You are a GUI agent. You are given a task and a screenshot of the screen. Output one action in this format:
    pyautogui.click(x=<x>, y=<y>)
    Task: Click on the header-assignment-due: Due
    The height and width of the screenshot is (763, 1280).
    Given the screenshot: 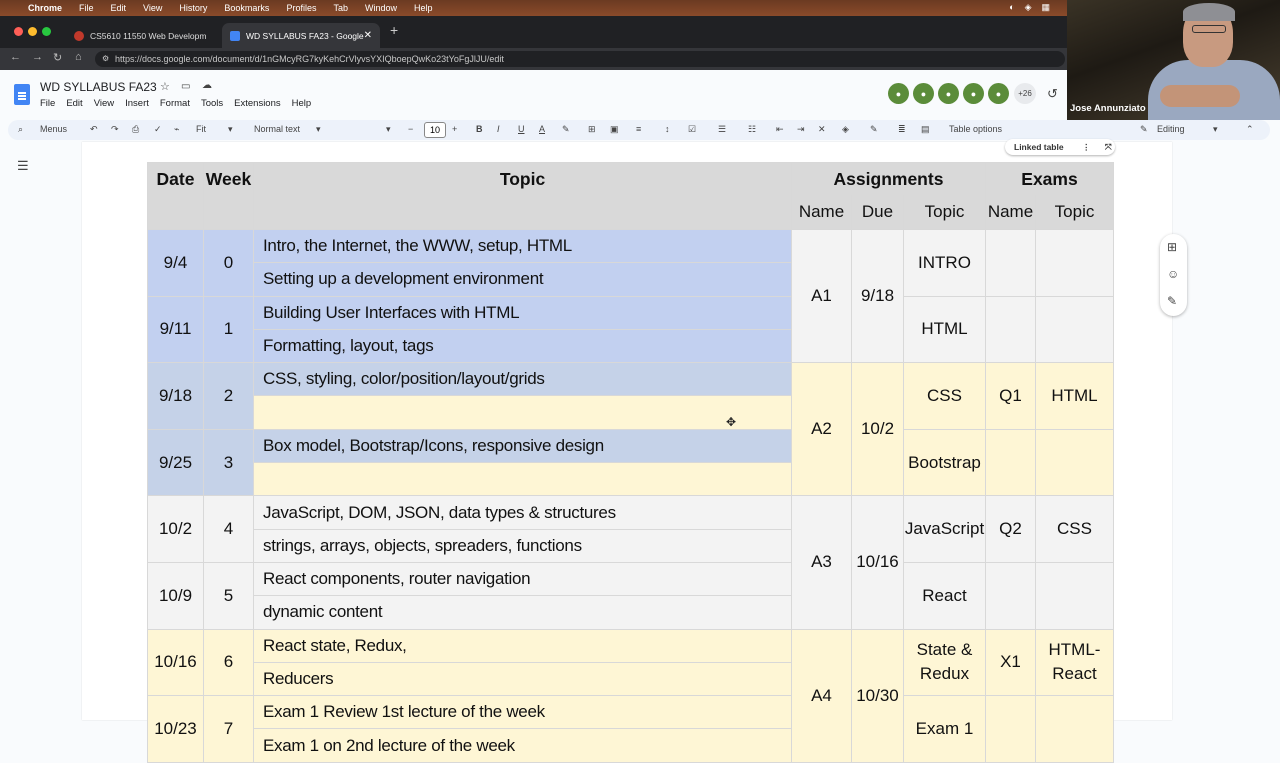 What is the action you would take?
    pyautogui.click(x=877, y=212)
    